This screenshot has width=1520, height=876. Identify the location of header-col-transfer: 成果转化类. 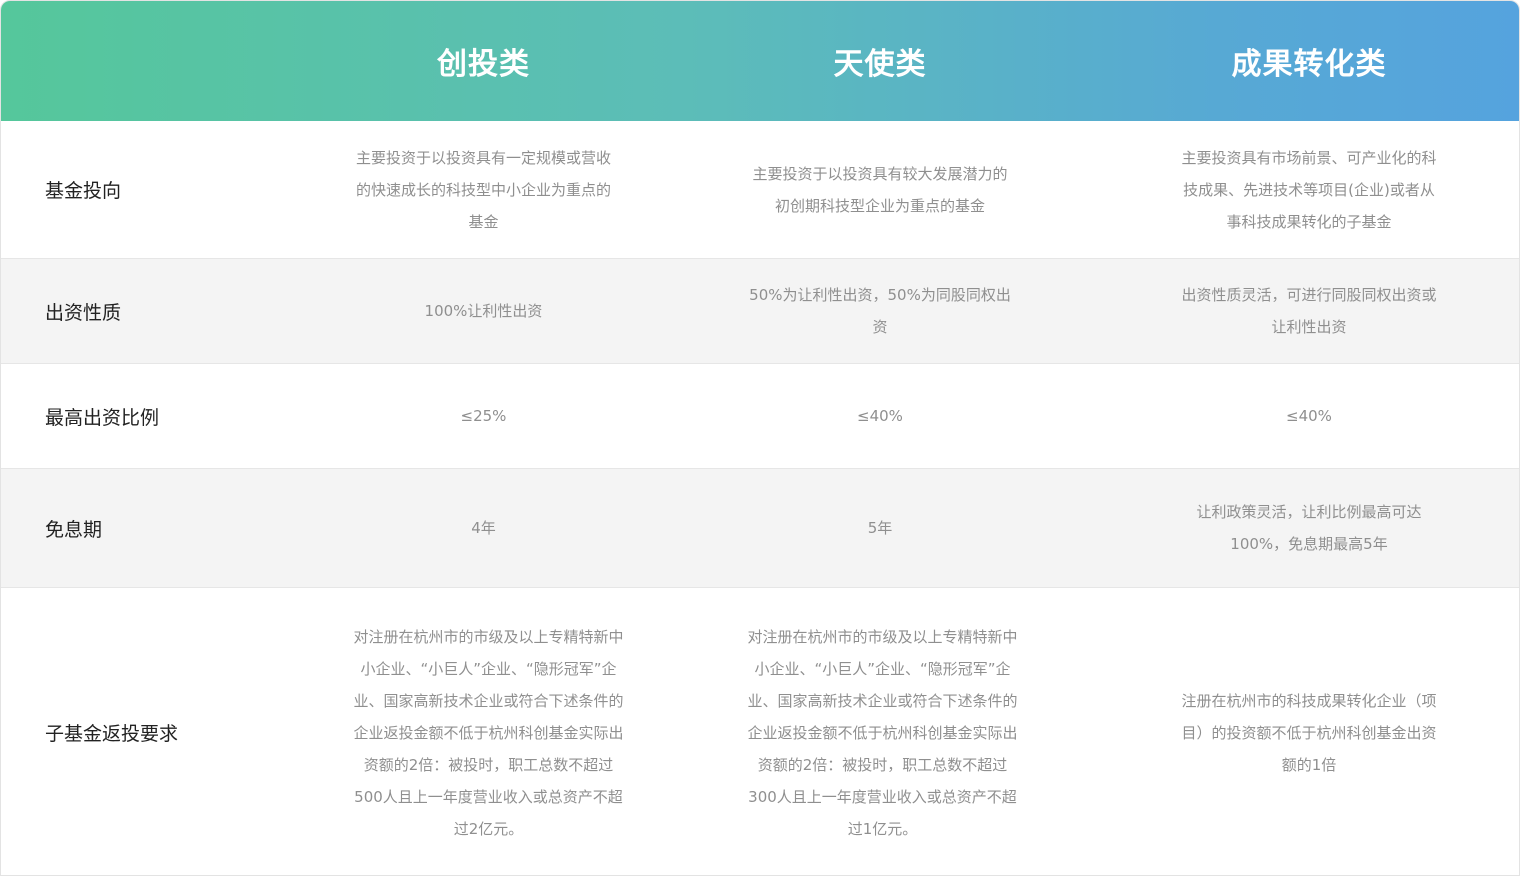
(1309, 64).